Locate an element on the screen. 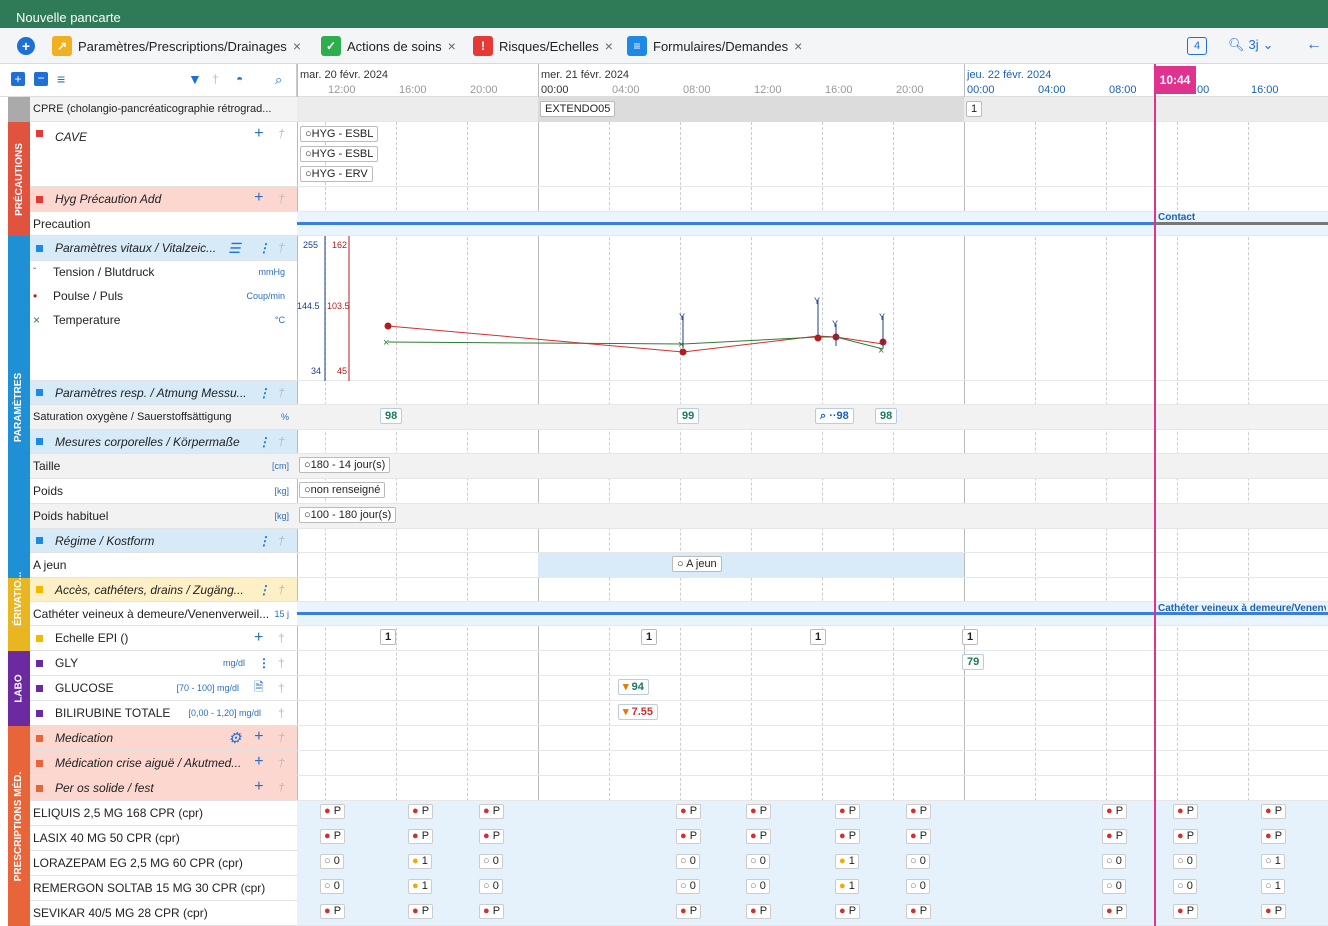  filter-icon: ▼ is located at coordinates (195, 79).